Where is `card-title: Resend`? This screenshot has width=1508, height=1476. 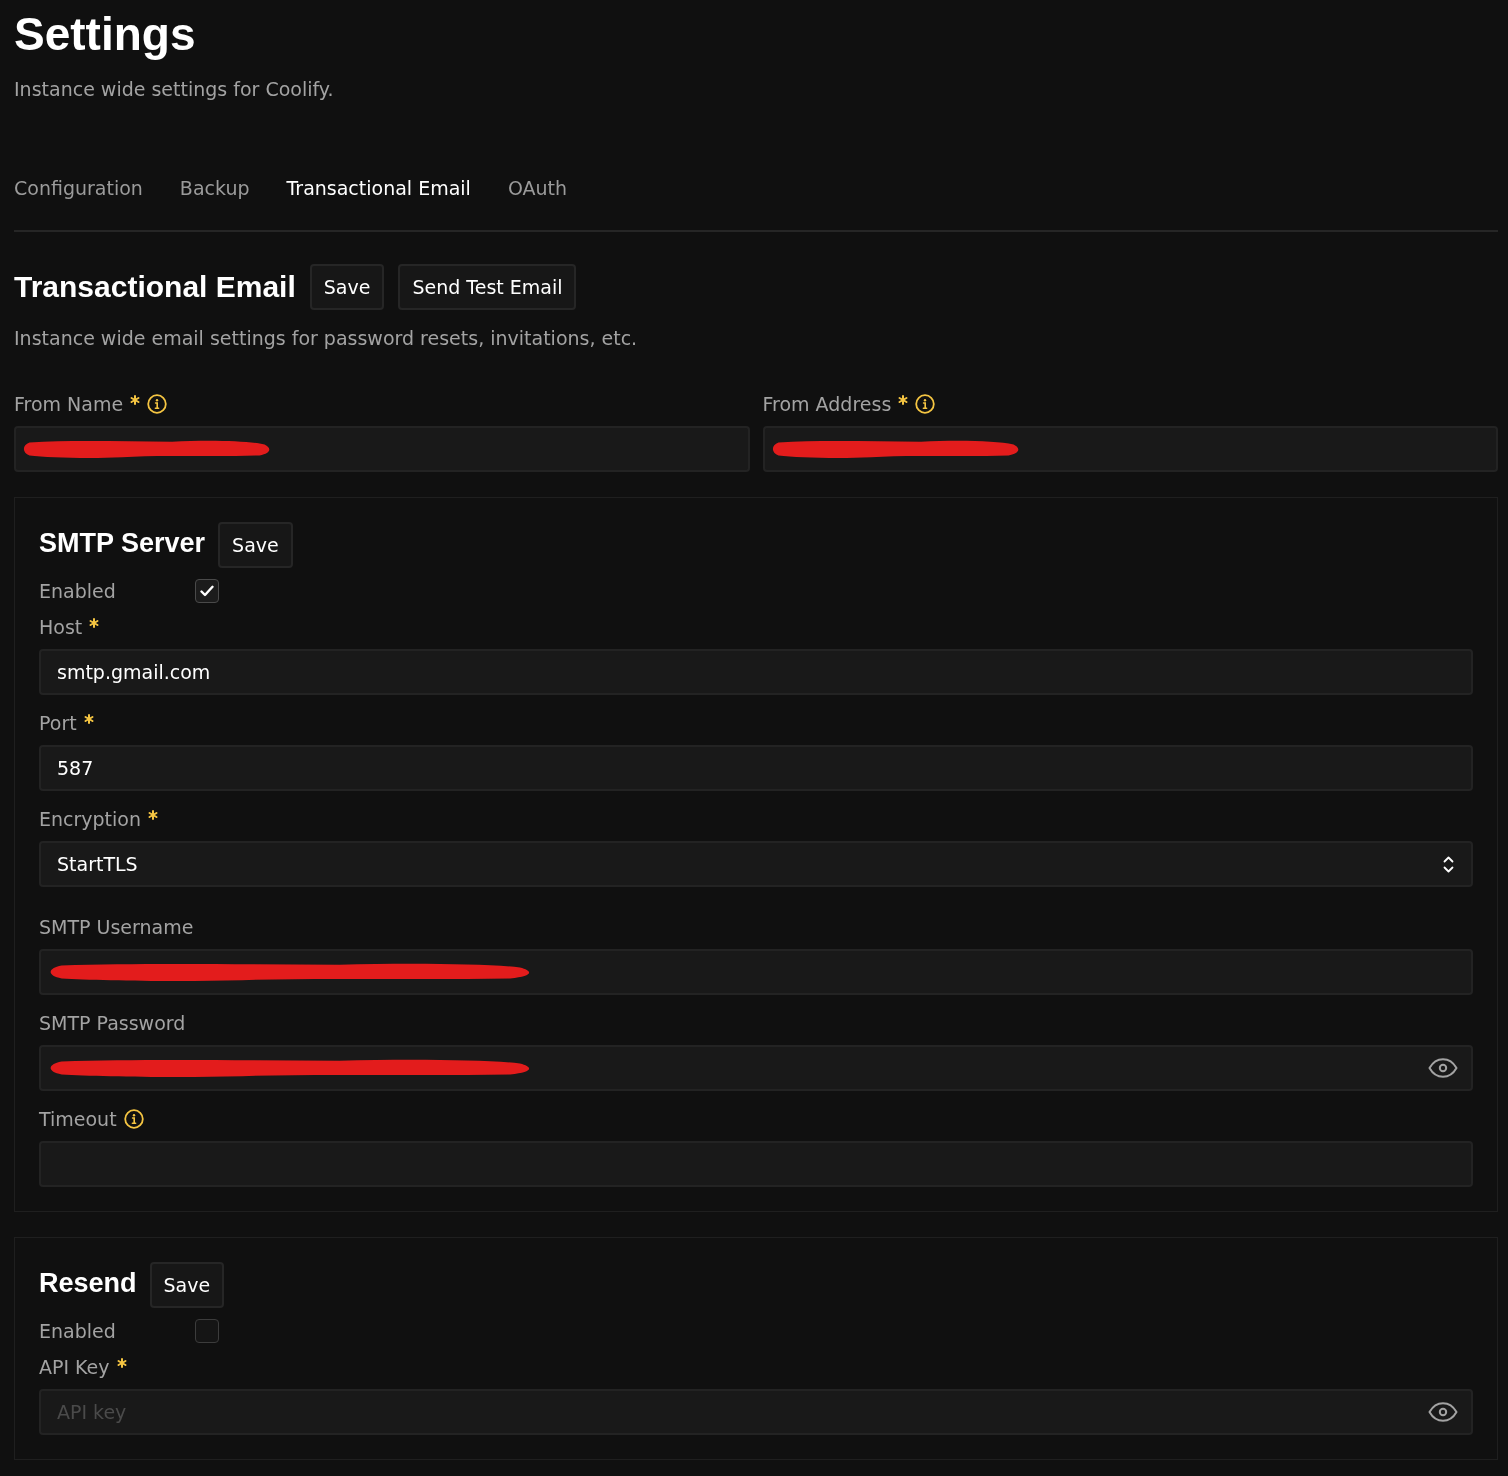 card-title: Resend is located at coordinates (88, 1283).